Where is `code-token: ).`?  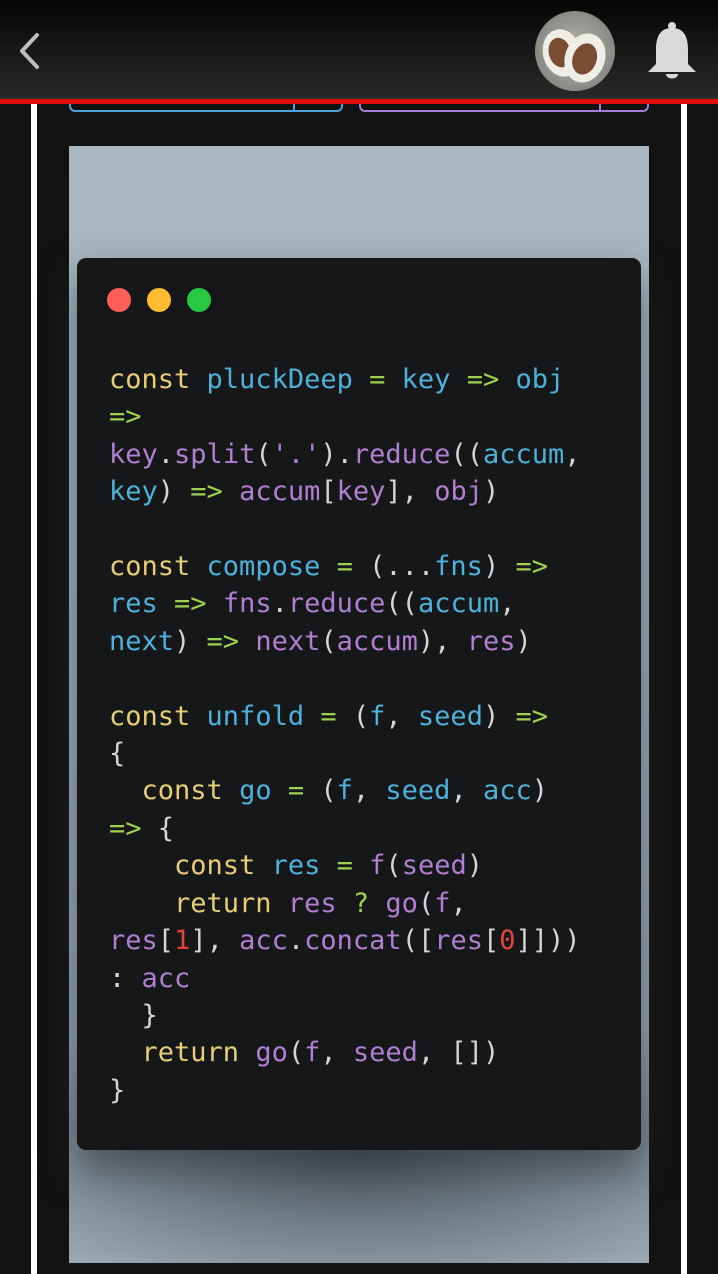 code-token: ). is located at coordinates (336, 454).